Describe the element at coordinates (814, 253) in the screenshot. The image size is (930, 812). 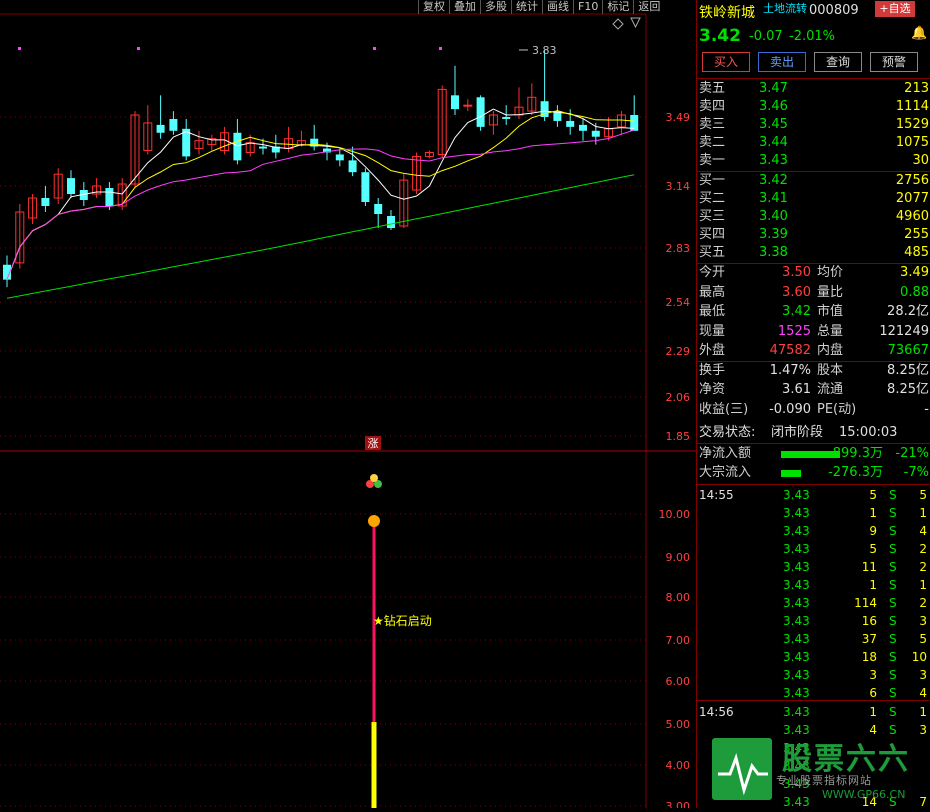
I see `buy-order-row: 买五 3.38 485` at that location.